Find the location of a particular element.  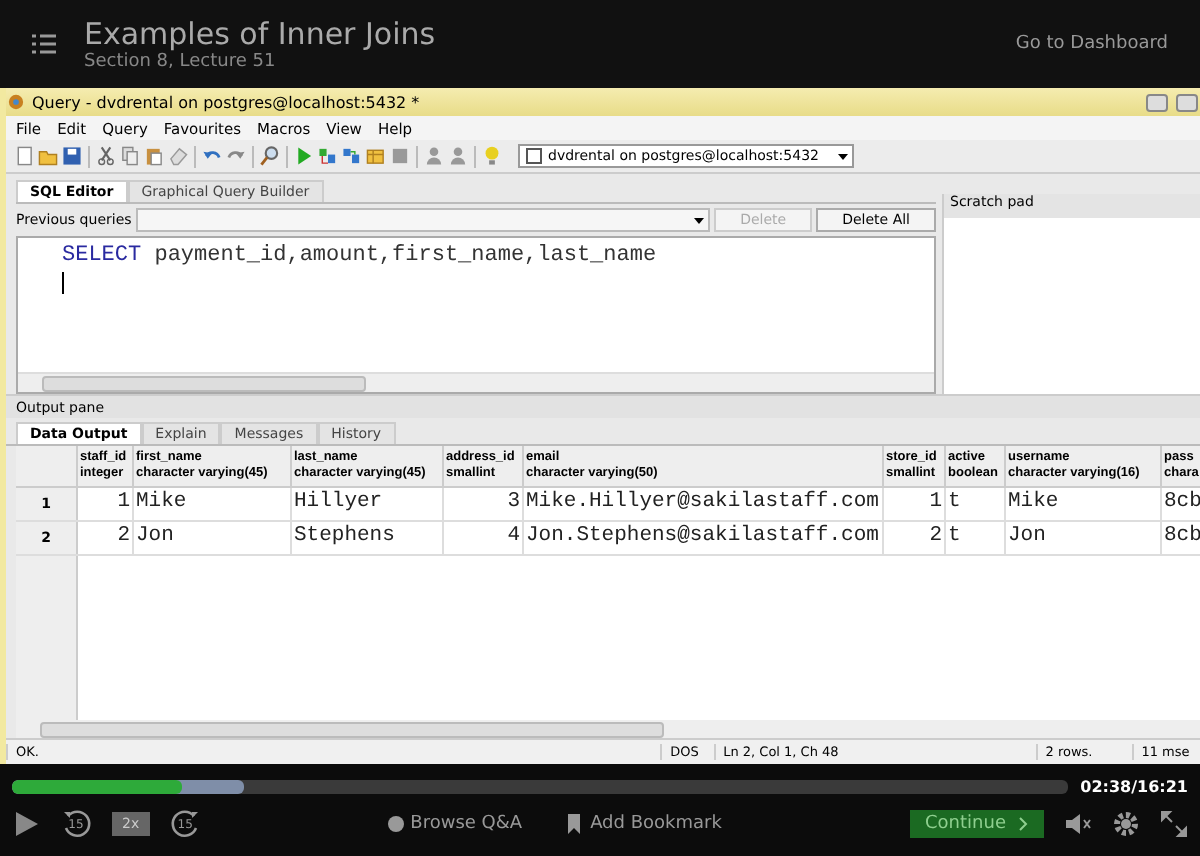

eraser-icon is located at coordinates (178, 156).